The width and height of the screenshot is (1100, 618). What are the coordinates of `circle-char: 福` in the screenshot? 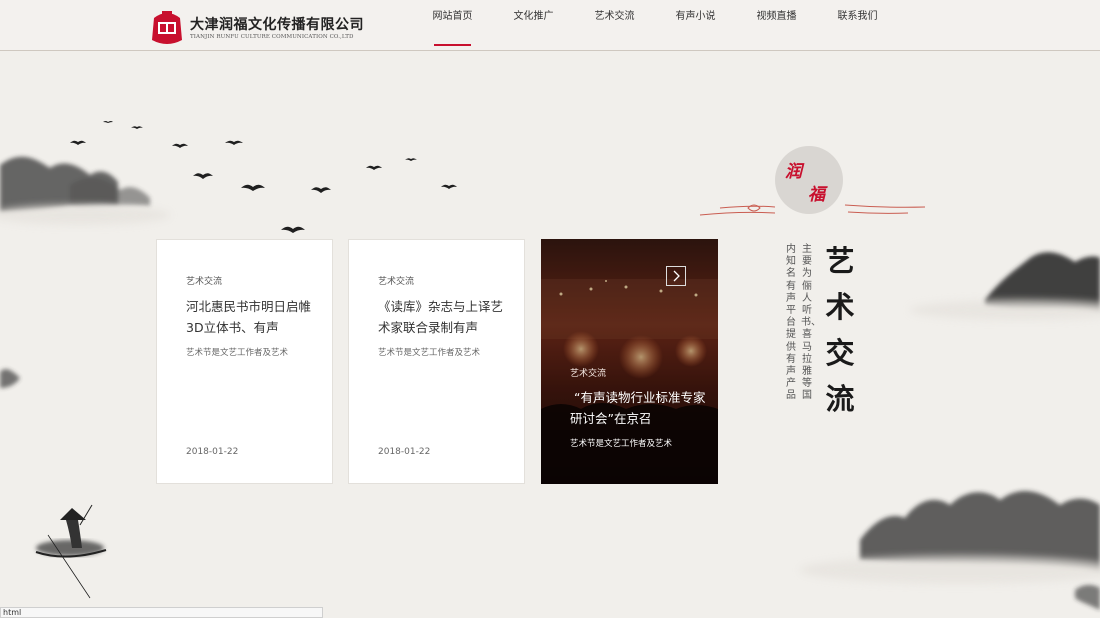 It's located at (816, 195).